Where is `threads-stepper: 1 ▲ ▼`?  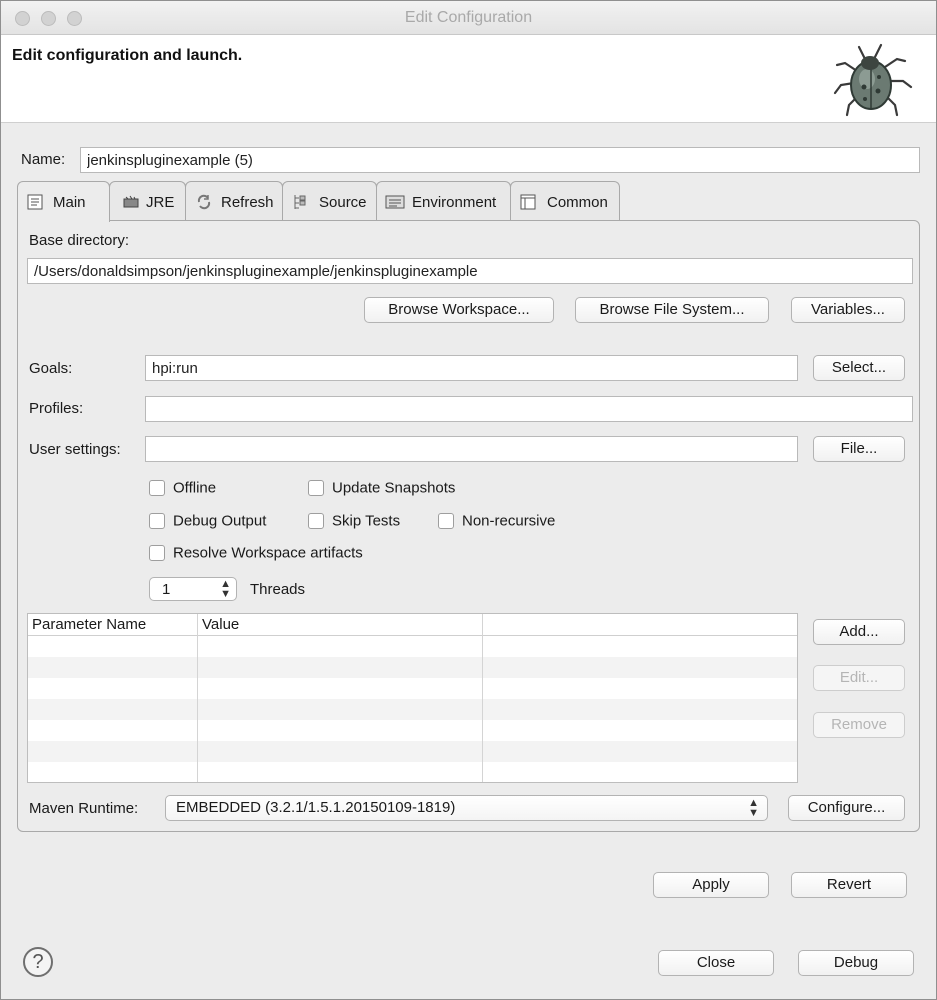
threads-stepper: 1 ▲ ▼ is located at coordinates (193, 589).